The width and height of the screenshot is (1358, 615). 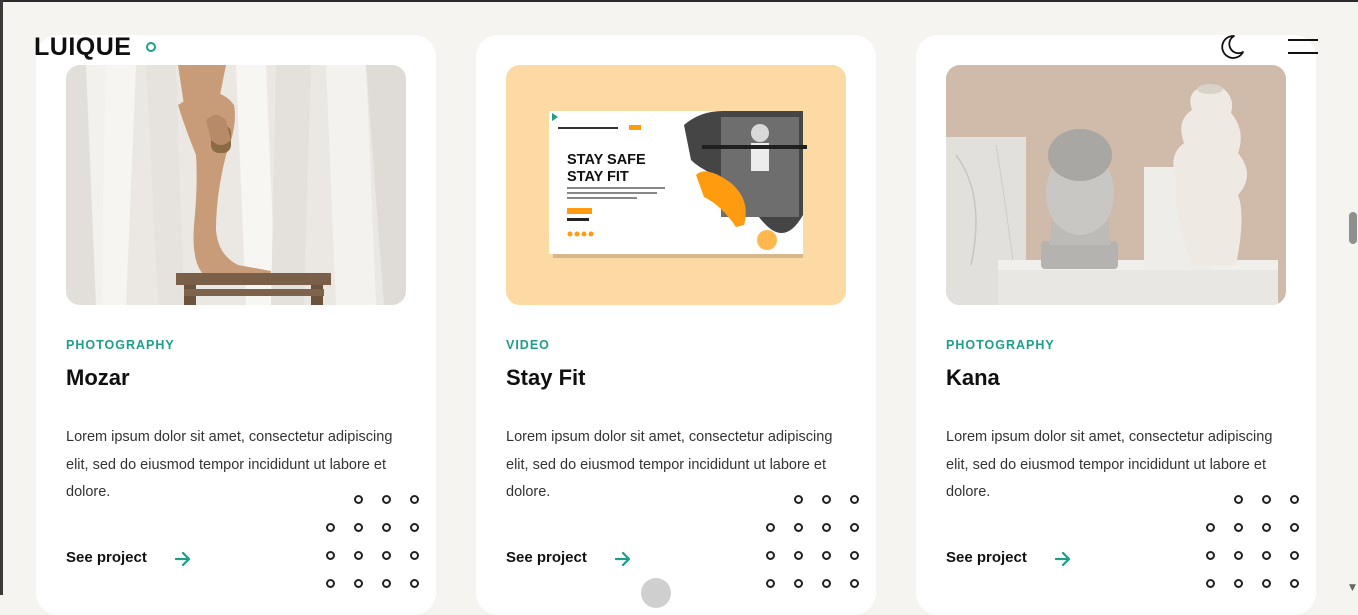 I want to click on stay-fit-mockup: STAY SAFE STAY FIT, so click(x=676, y=185).